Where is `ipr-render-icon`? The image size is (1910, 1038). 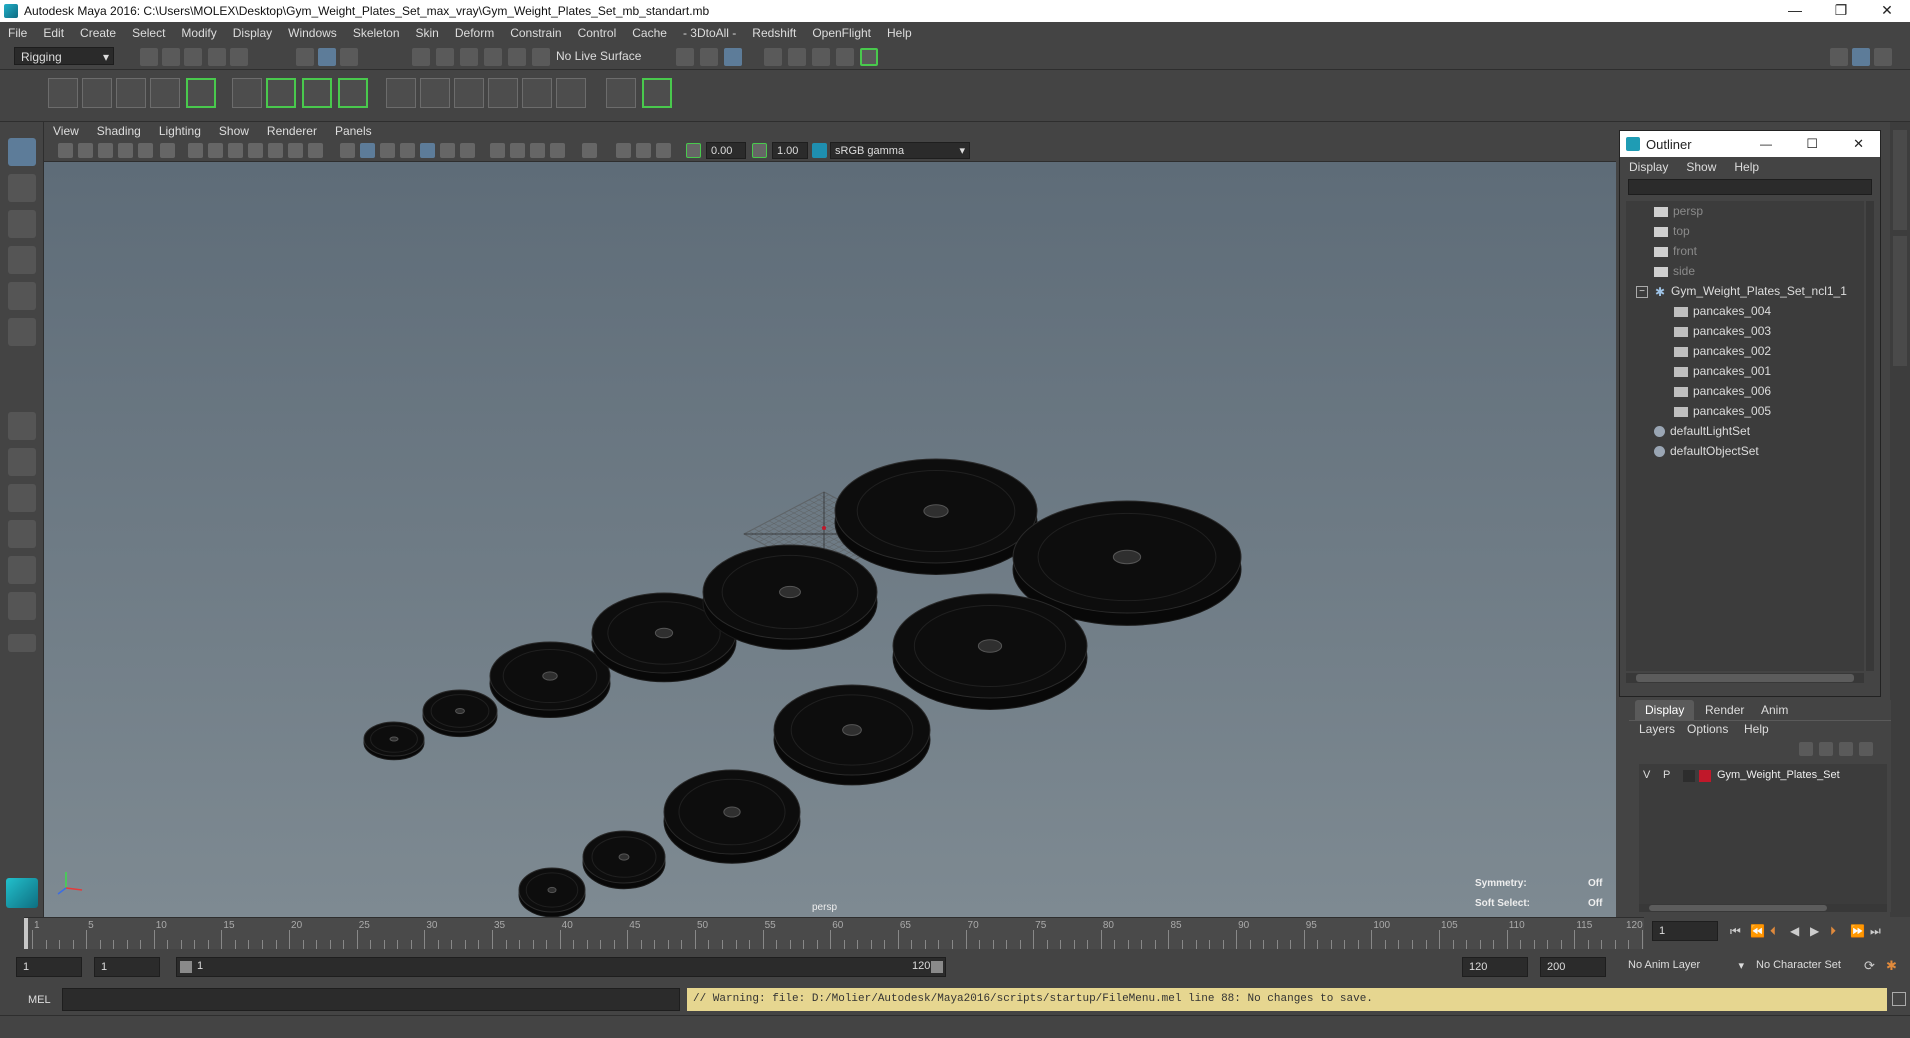
ipr-render-icon is located at coordinates (821, 57).